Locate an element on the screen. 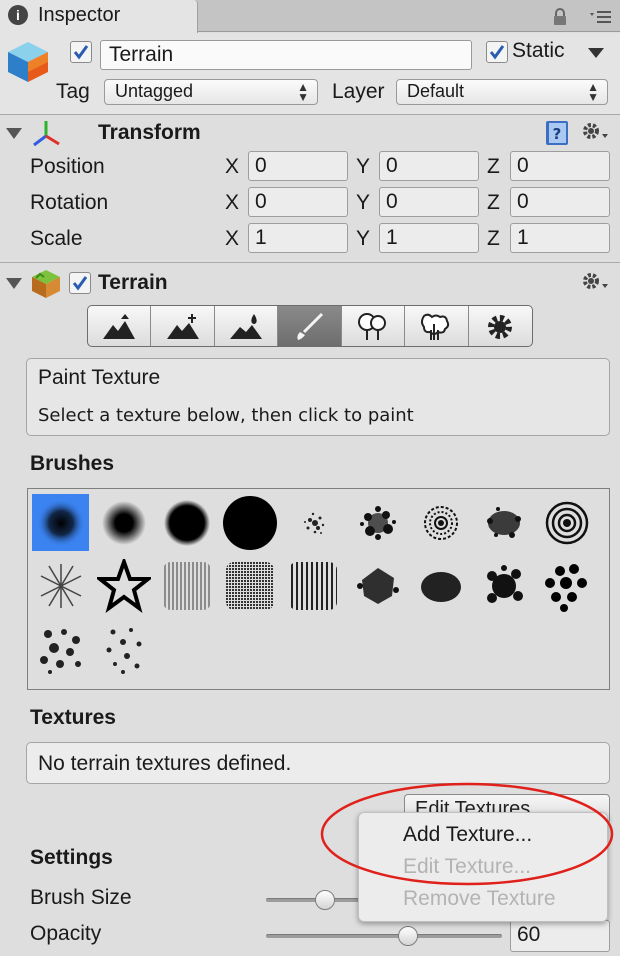  layer-dropdown: Default ▲ ▼ is located at coordinates (502, 92).